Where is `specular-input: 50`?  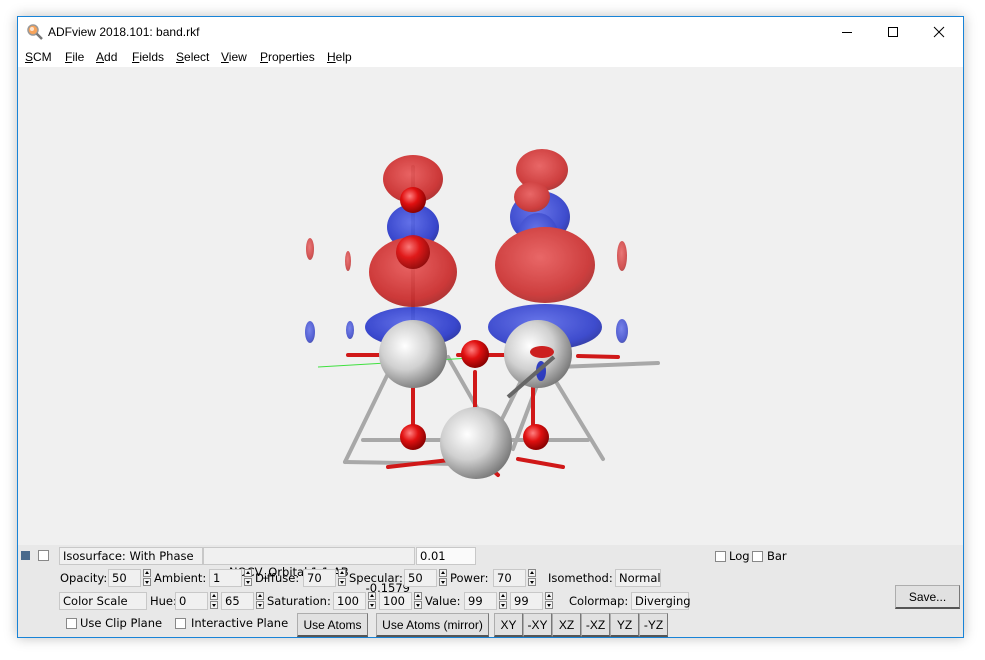 specular-input: 50 is located at coordinates (420, 578).